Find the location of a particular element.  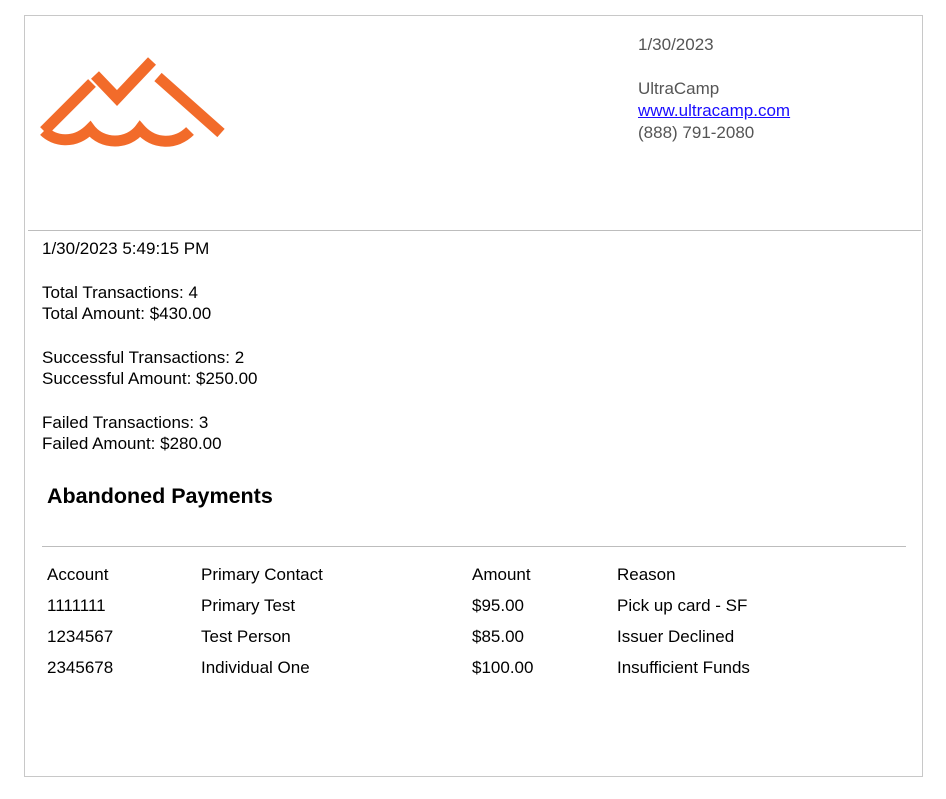

successful-transactions: Successful Transactions: 2 is located at coordinates (143, 357).